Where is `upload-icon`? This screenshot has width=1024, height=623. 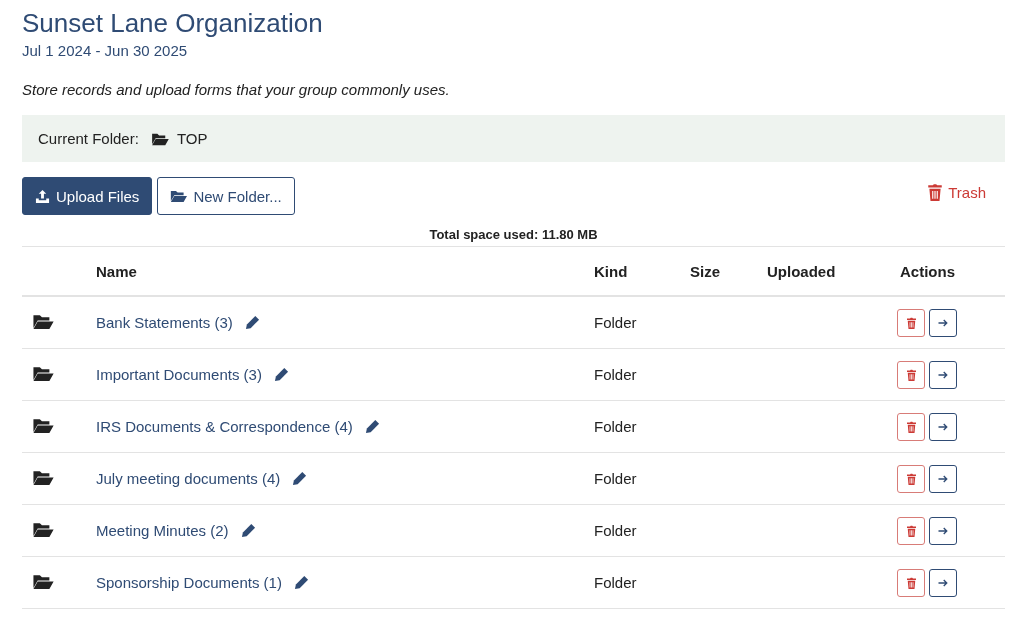
upload-icon is located at coordinates (42, 196).